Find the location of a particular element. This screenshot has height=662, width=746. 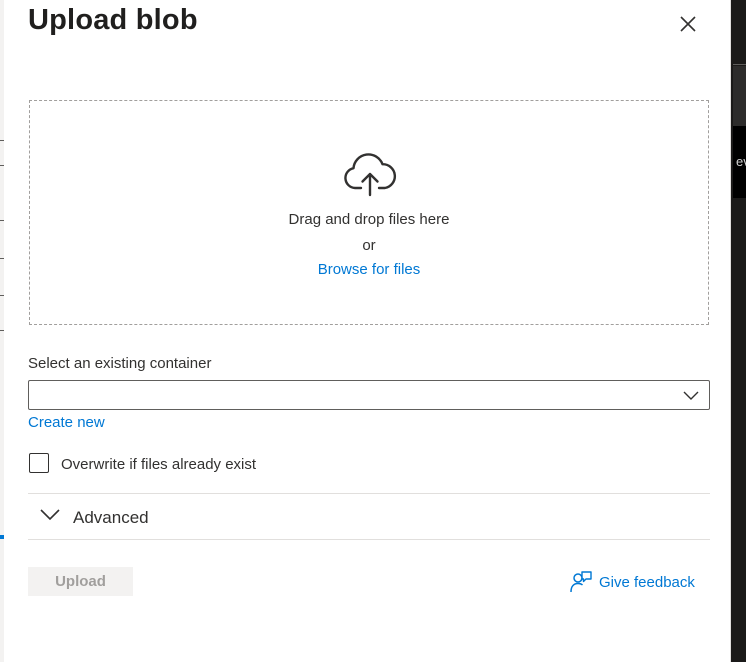

advanced-label: Advanced is located at coordinates (111, 517).